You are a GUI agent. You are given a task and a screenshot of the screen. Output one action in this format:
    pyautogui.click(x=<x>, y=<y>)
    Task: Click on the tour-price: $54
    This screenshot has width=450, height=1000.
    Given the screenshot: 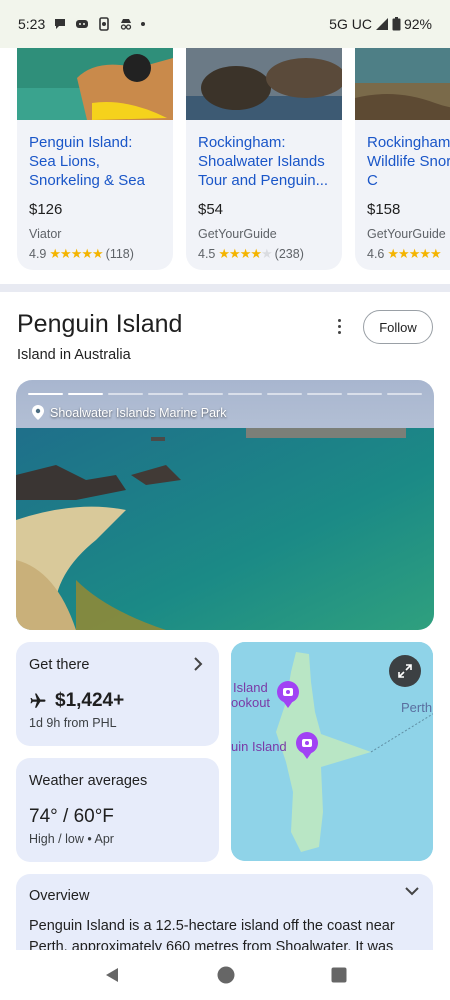 What is the action you would take?
    pyautogui.click(x=211, y=209)
    